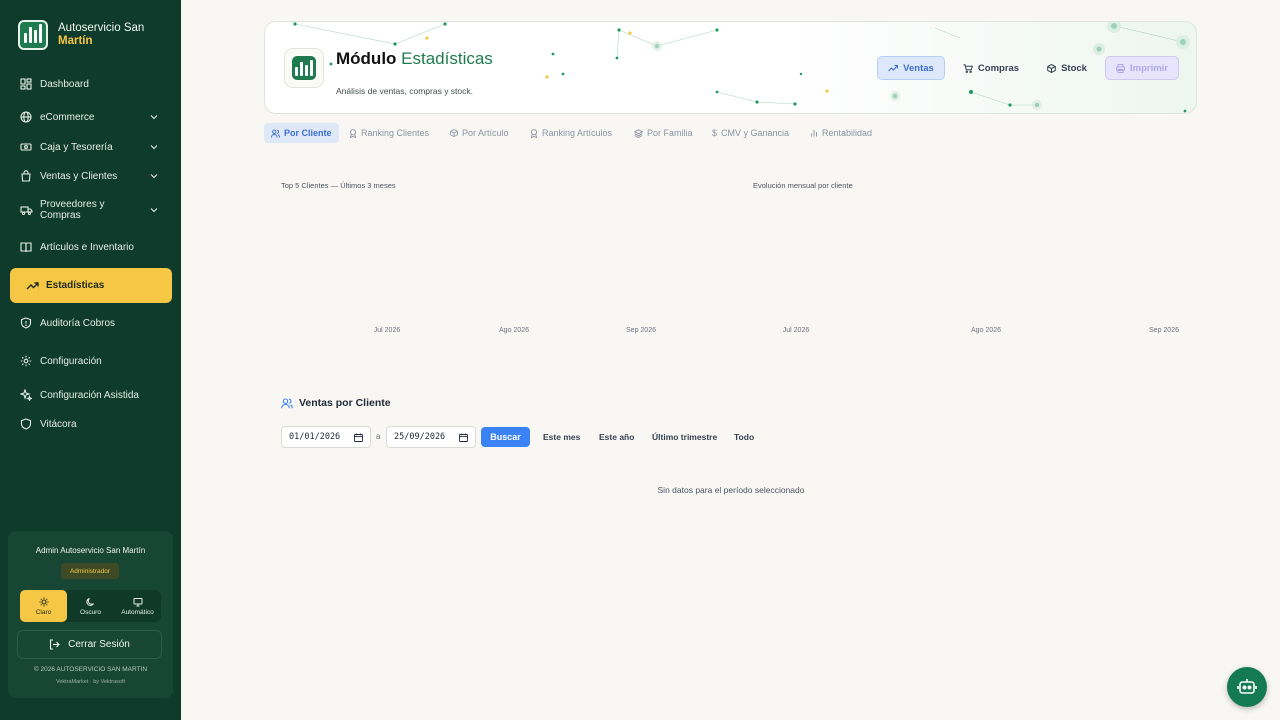 Image resolution: width=1280 pixels, height=720 pixels. I want to click on stock-button: Stock, so click(1067, 68).